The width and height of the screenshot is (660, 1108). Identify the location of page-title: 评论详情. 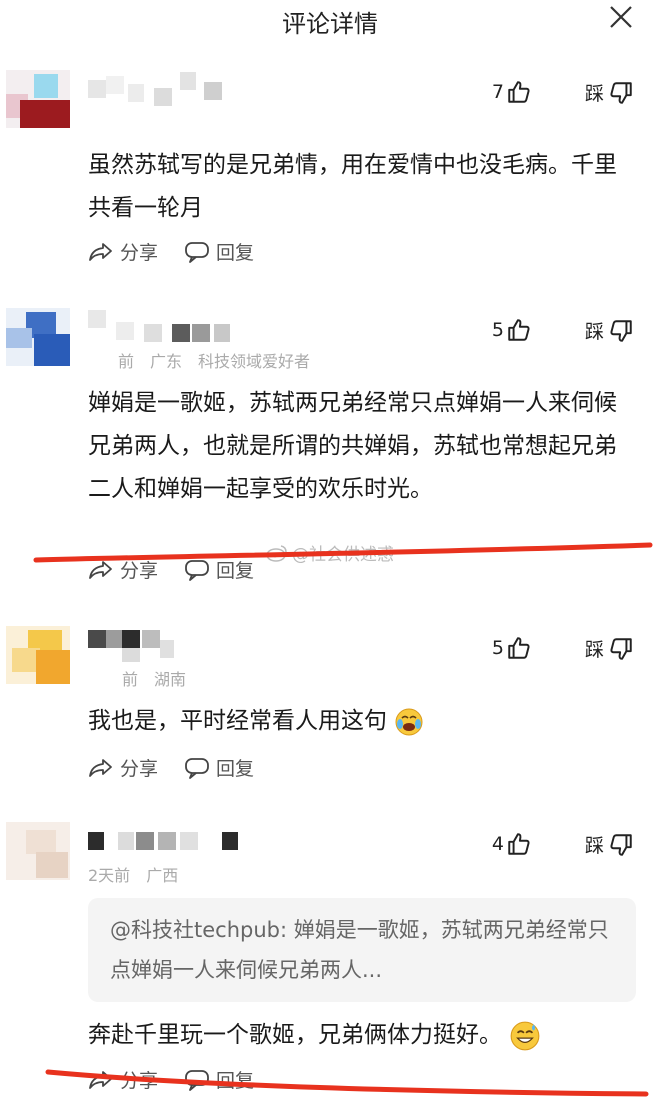
(330, 24).